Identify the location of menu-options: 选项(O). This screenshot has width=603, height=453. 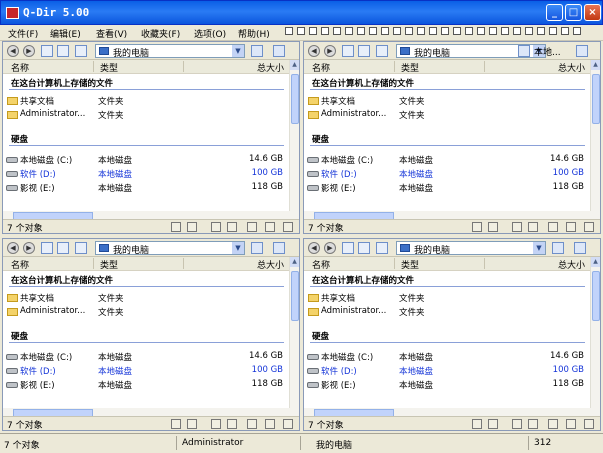
(210, 33).